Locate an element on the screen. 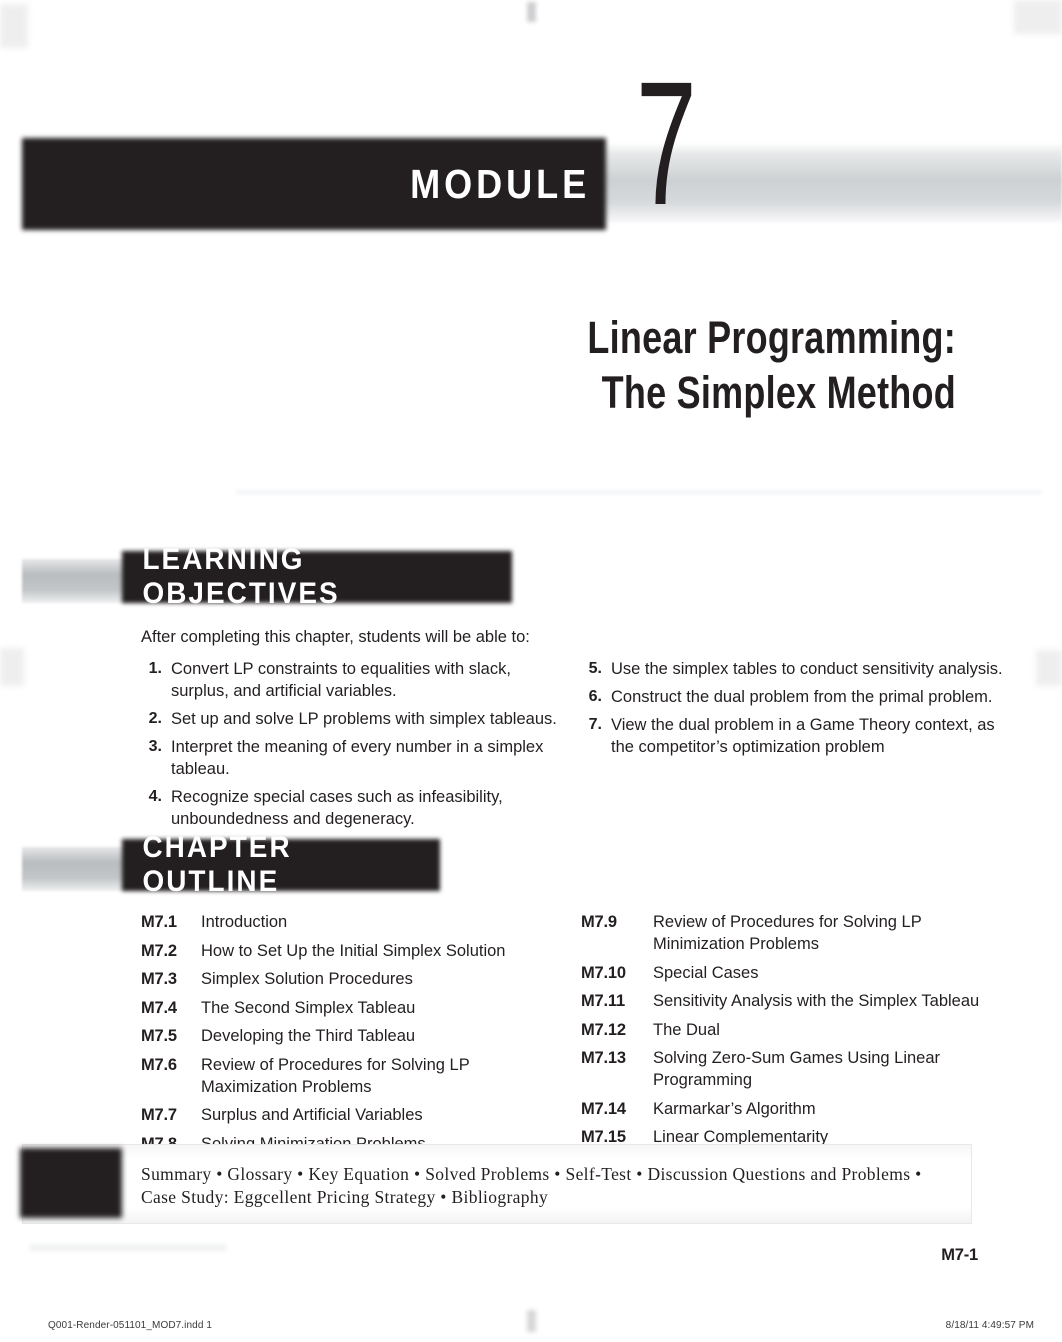 Image resolution: width=1062 pixels, height=1342 pixels. outline-section-title: Introduction is located at coordinates (244, 922).